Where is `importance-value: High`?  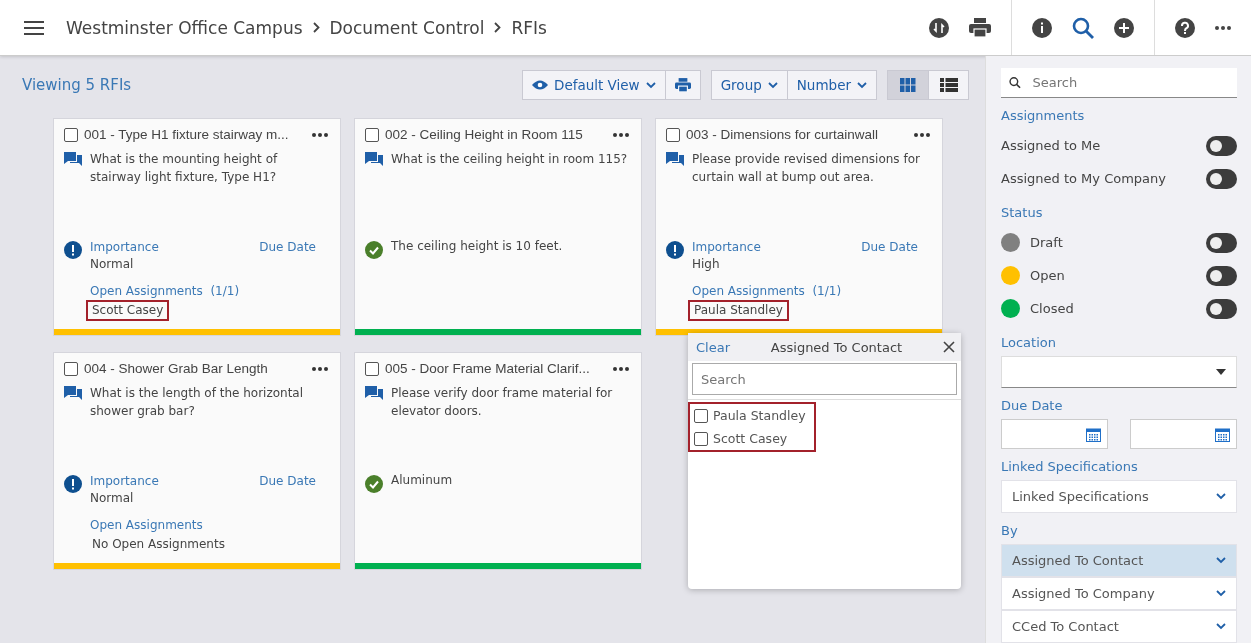 importance-value: High is located at coordinates (706, 264).